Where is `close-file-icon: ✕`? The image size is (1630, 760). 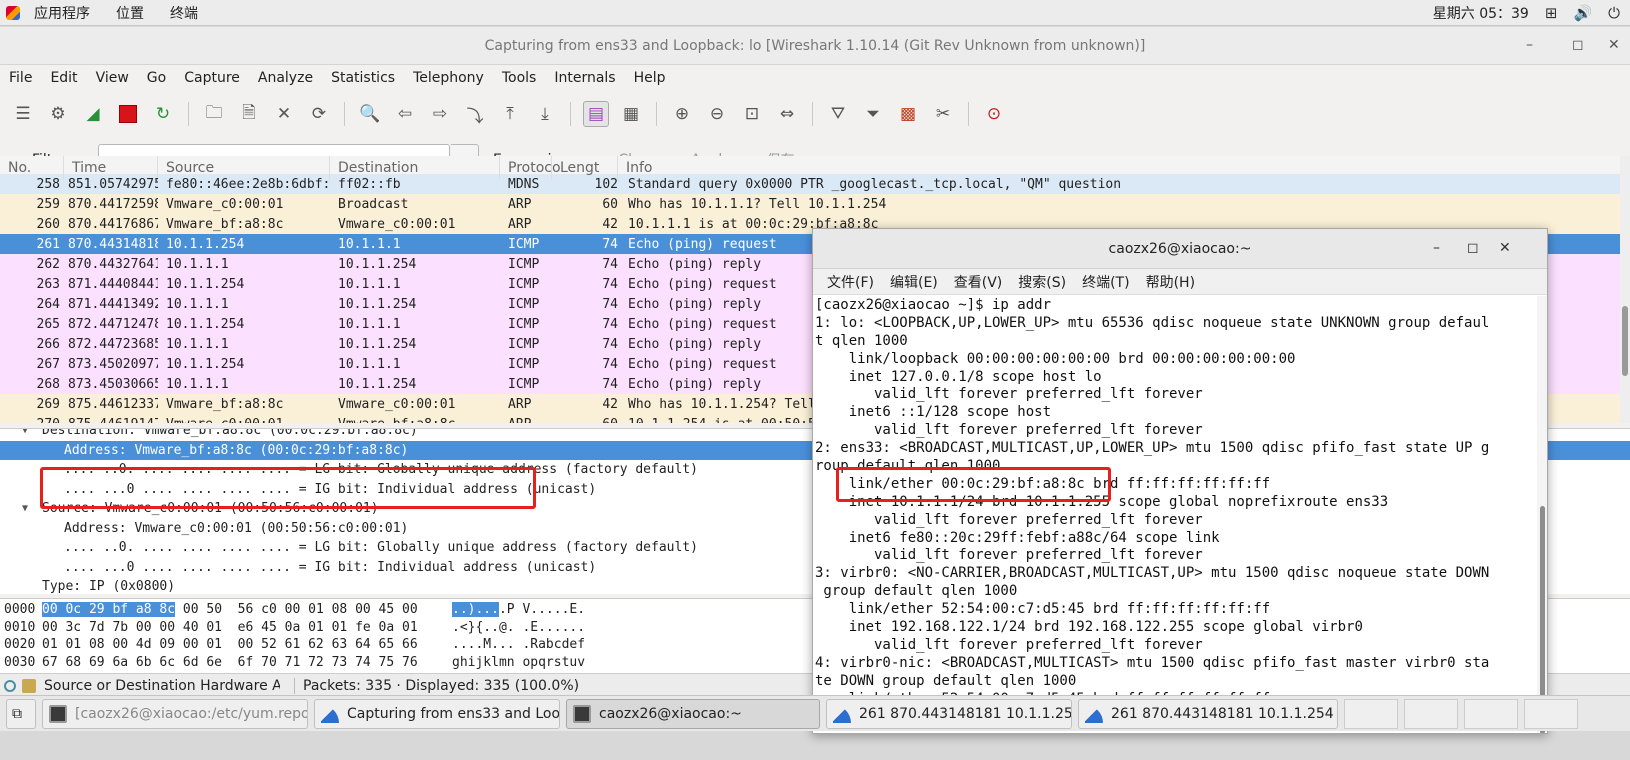
close-file-icon: ✕ is located at coordinates (284, 114).